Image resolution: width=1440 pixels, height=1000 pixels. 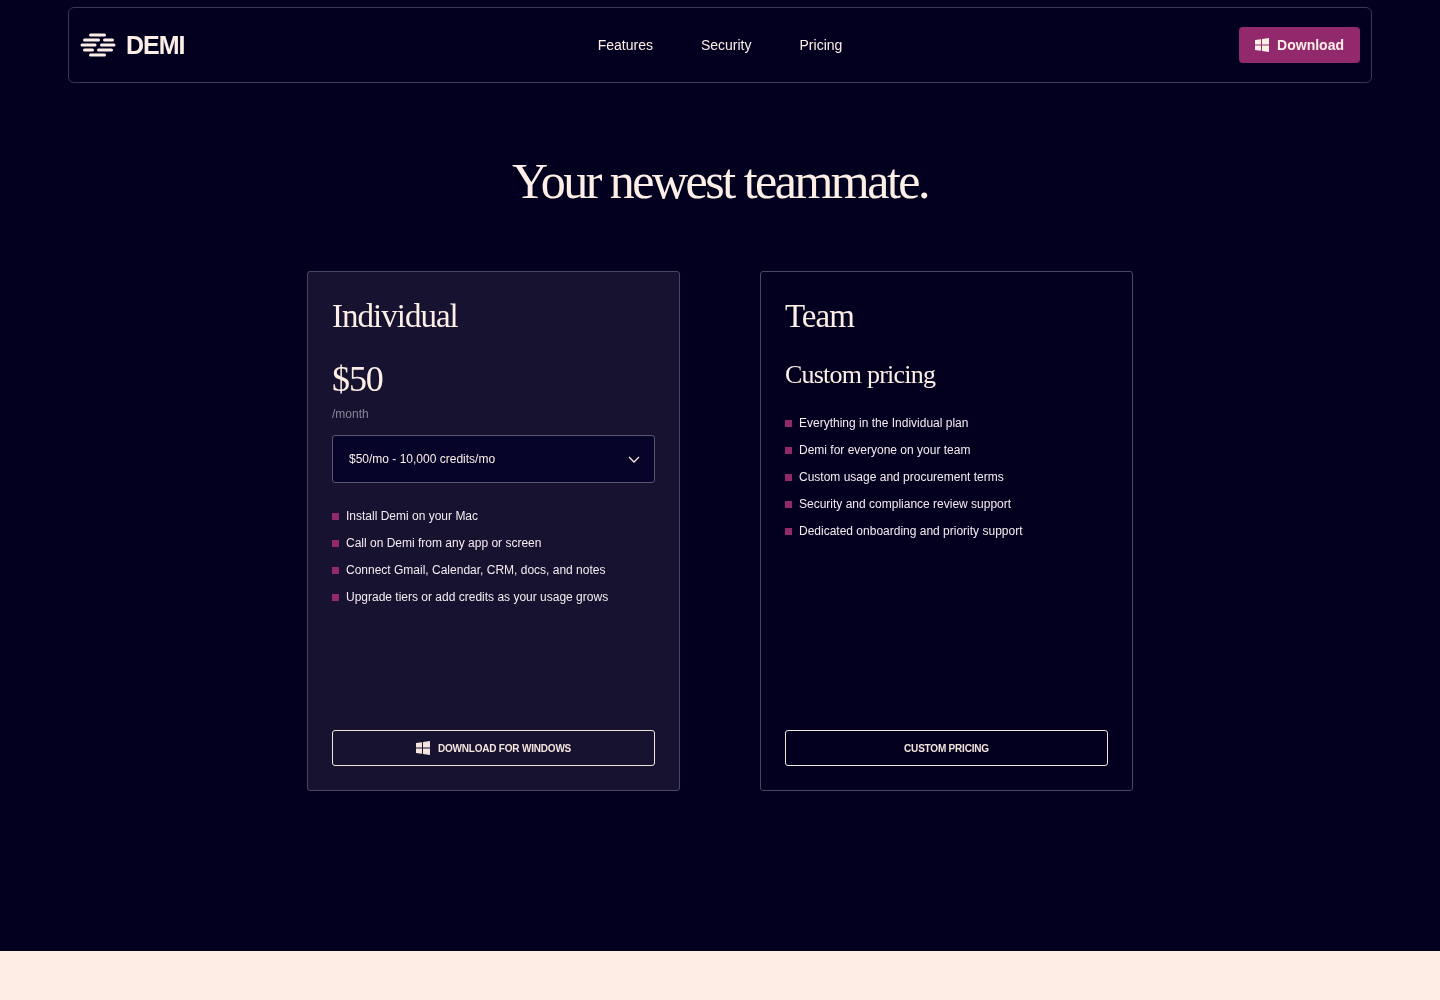 What do you see at coordinates (395, 316) in the screenshot?
I see `plan-name: Individual` at bounding box center [395, 316].